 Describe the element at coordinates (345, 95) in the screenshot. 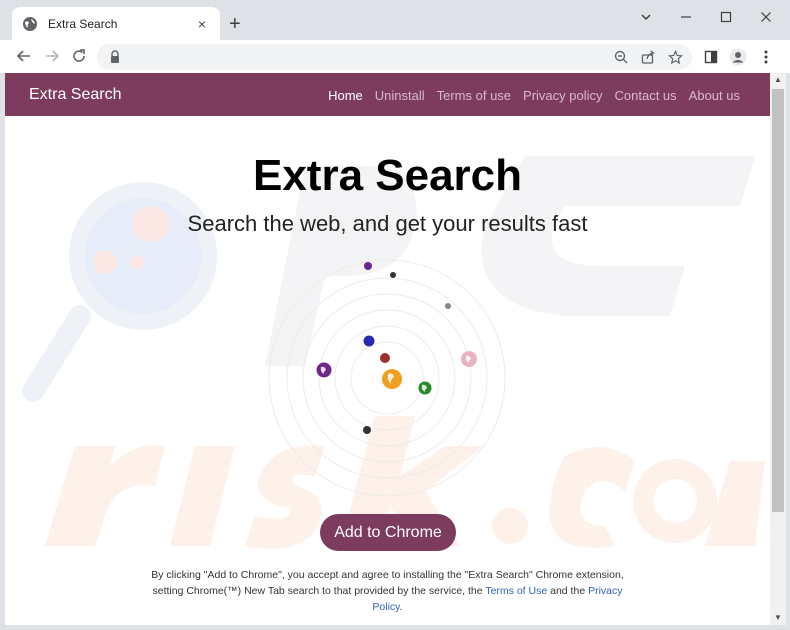

I see `nav-home: Home` at that location.